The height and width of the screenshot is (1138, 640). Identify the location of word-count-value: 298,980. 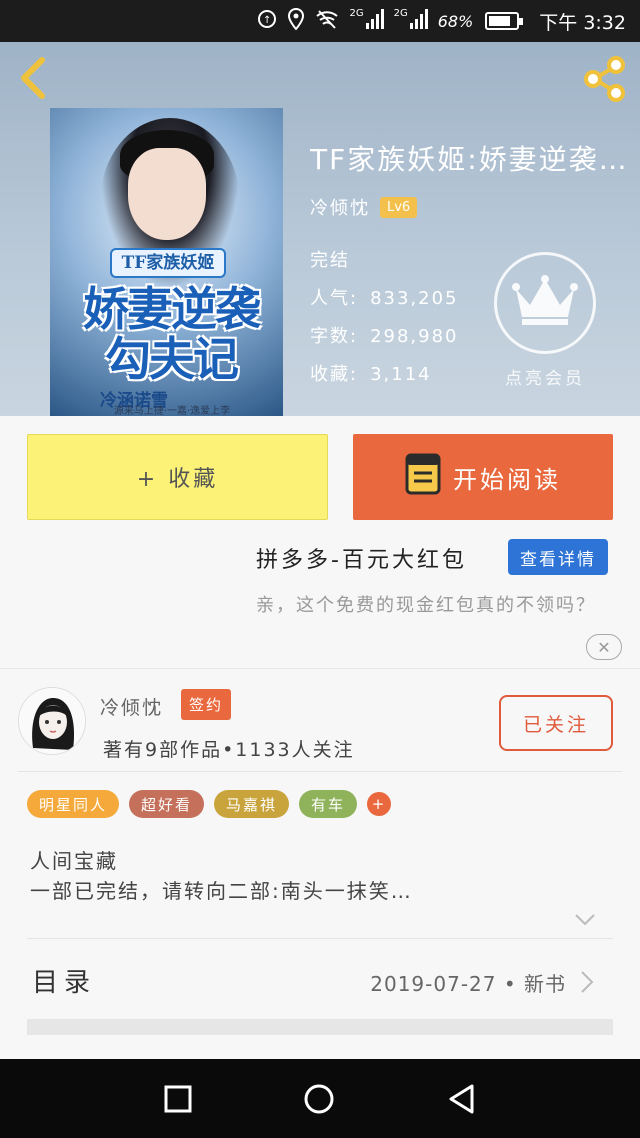
(414, 336).